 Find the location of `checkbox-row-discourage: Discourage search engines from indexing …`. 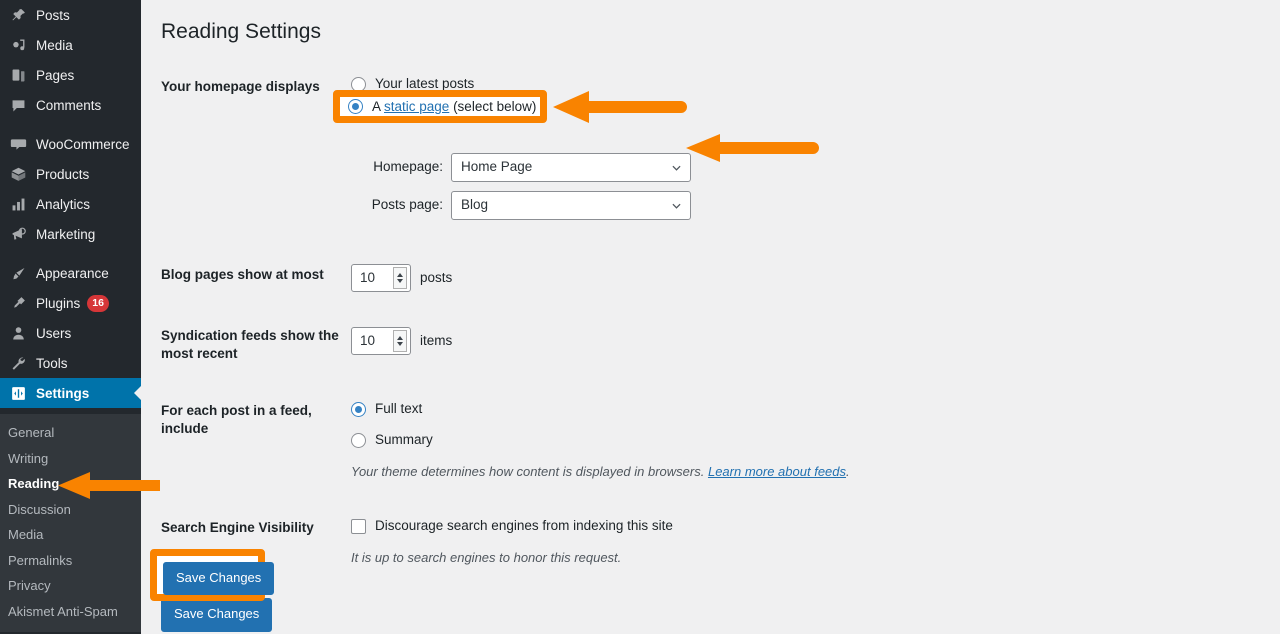

checkbox-row-discourage: Discourage search engines from indexing … is located at coordinates (600, 526).